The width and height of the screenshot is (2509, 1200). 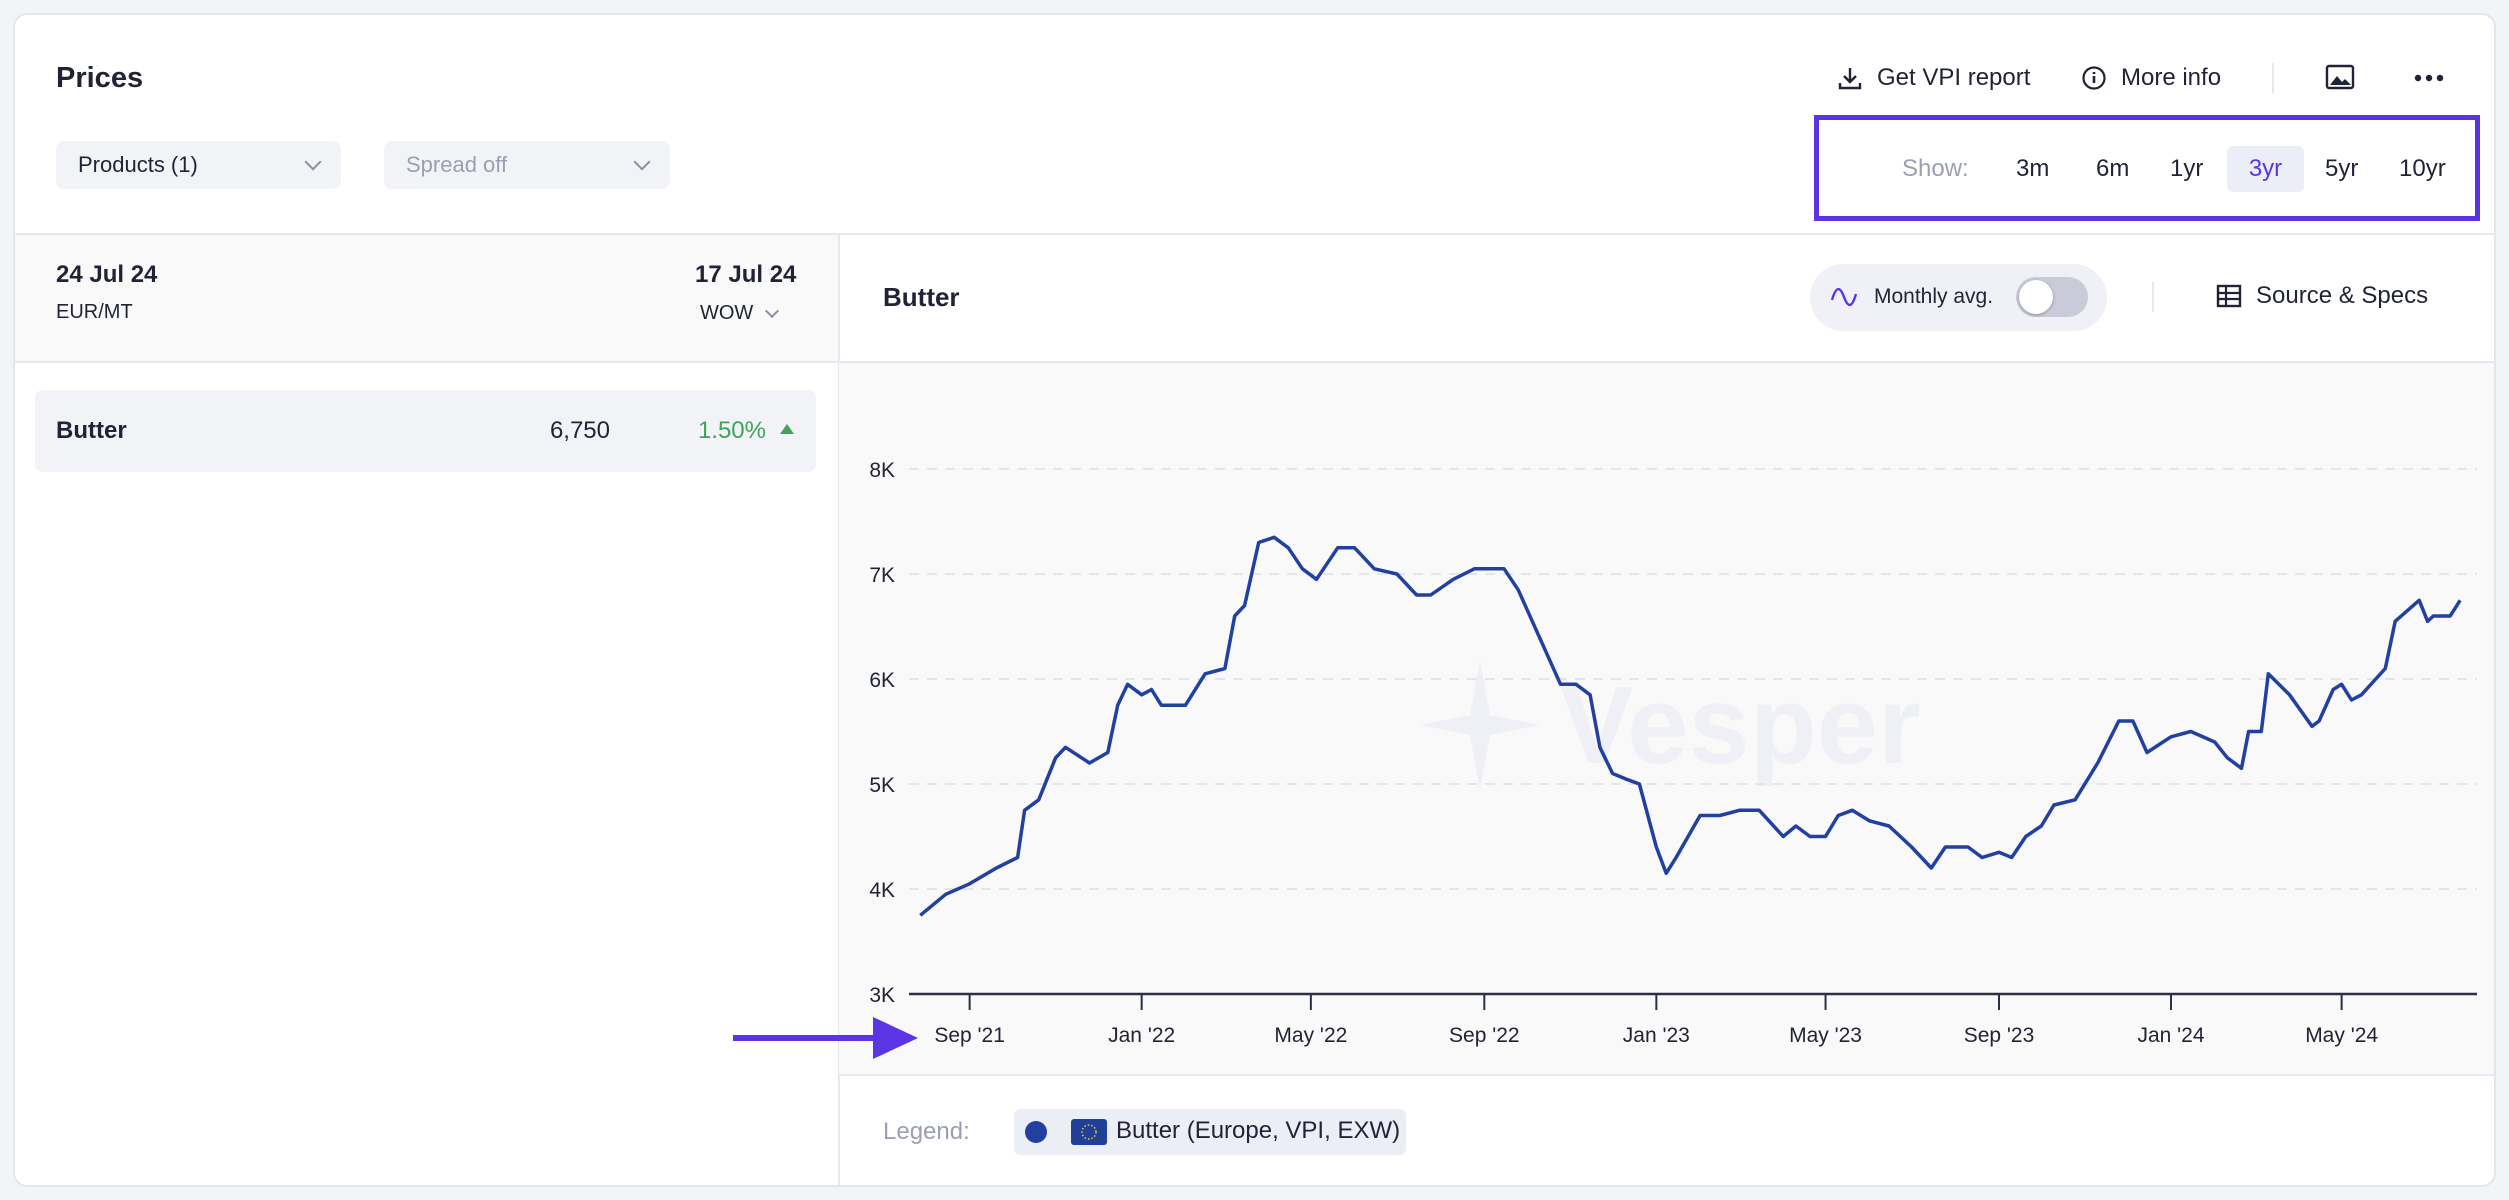 What do you see at coordinates (1036, 1132) in the screenshot?
I see `series-dot-icon` at bounding box center [1036, 1132].